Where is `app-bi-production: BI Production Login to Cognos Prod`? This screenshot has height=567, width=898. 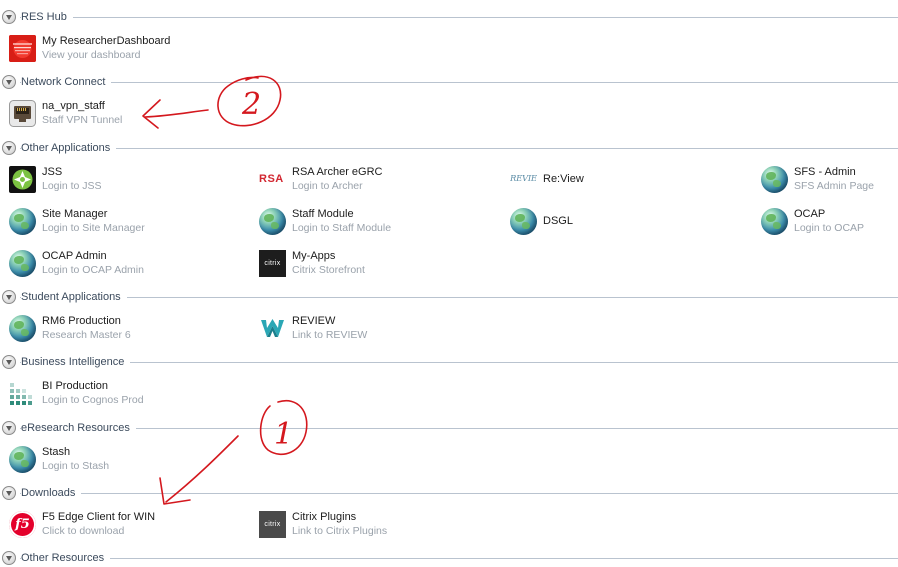 app-bi-production: BI Production Login to Cognos Prod is located at coordinates (129, 395).